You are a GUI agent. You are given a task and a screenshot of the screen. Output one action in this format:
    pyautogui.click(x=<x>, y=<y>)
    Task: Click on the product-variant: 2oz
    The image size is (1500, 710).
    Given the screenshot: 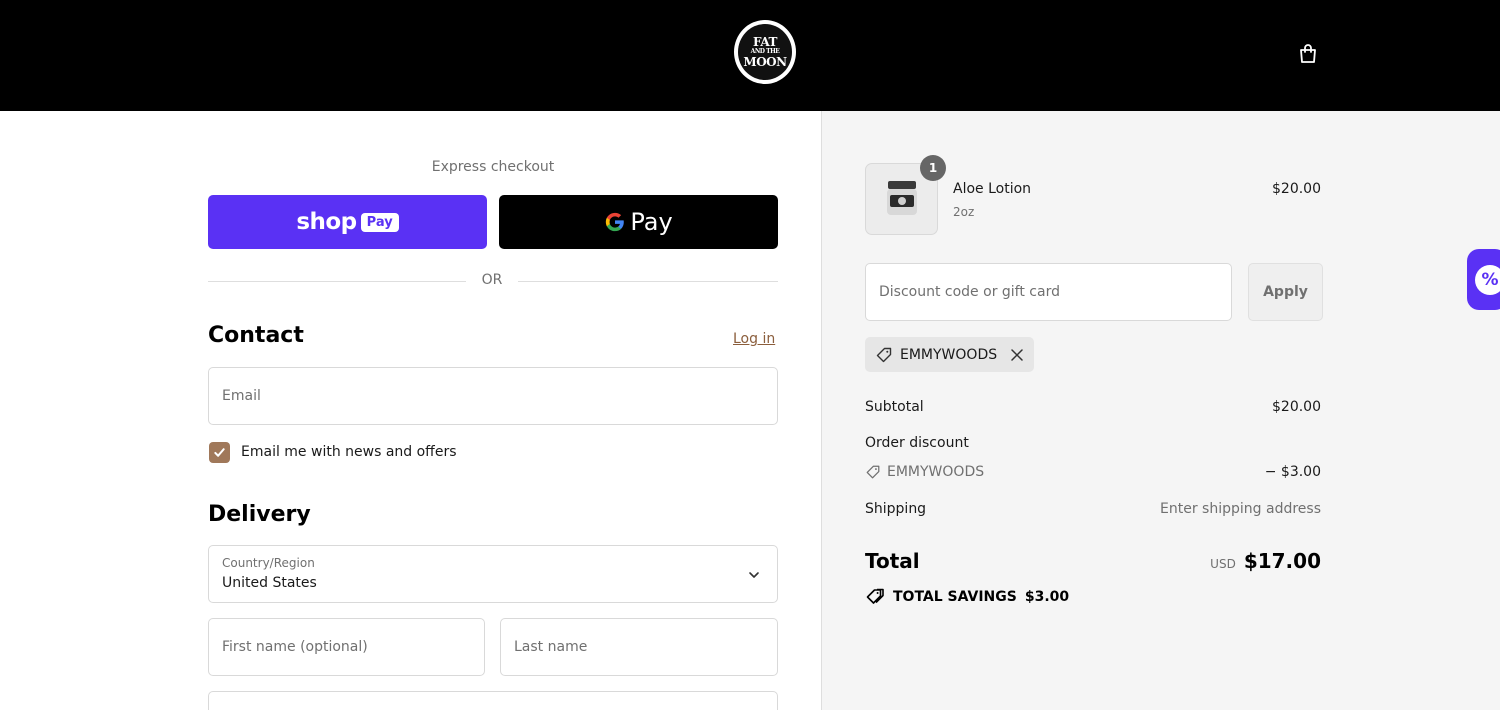 What is the action you would take?
    pyautogui.click(x=964, y=212)
    